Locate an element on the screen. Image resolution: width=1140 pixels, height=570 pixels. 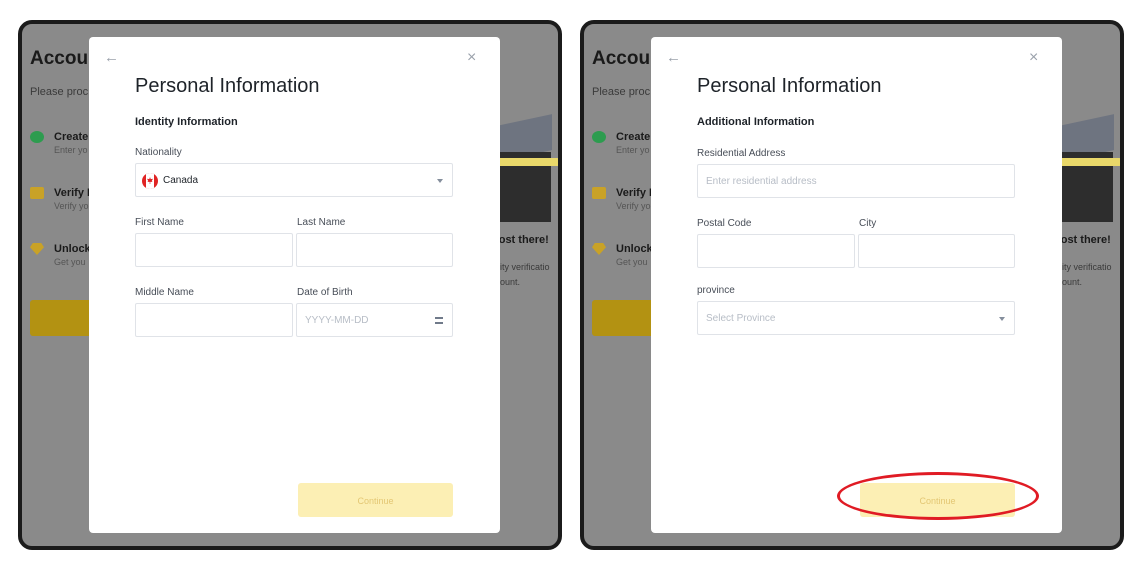
calendar-icon is located at coordinates (439, 320).